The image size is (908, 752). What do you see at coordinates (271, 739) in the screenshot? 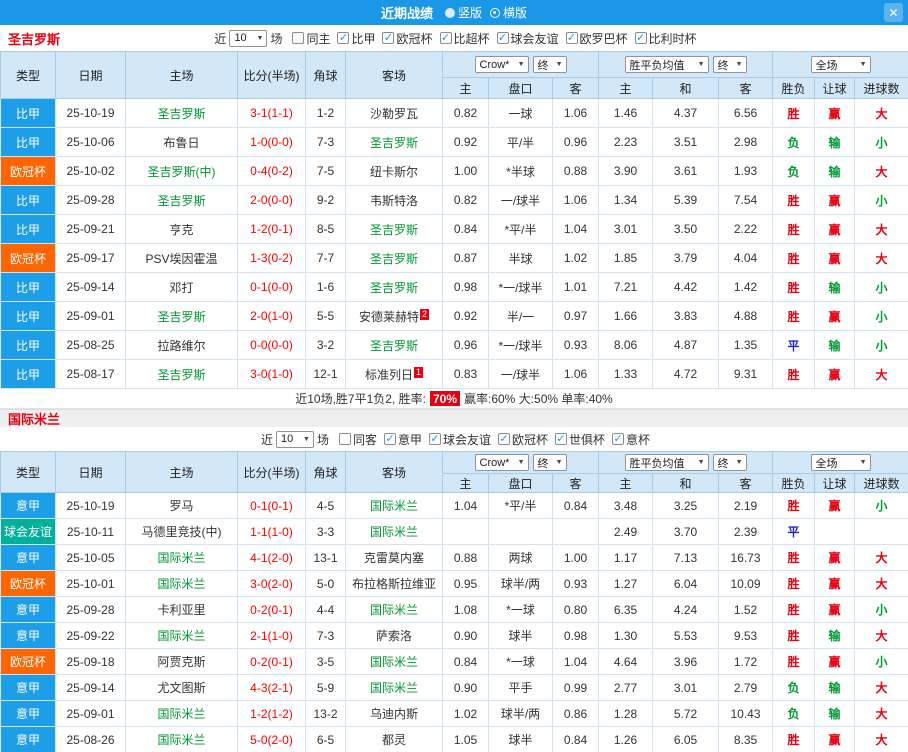
I see `cell-score: 5-0(2-0)` at bounding box center [271, 739].